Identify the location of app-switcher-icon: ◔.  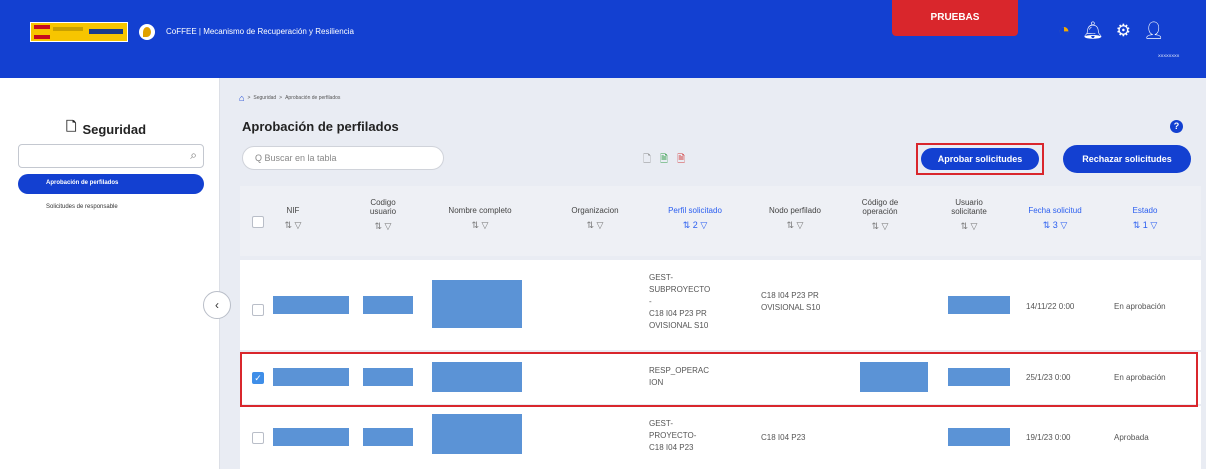
(1064, 31).